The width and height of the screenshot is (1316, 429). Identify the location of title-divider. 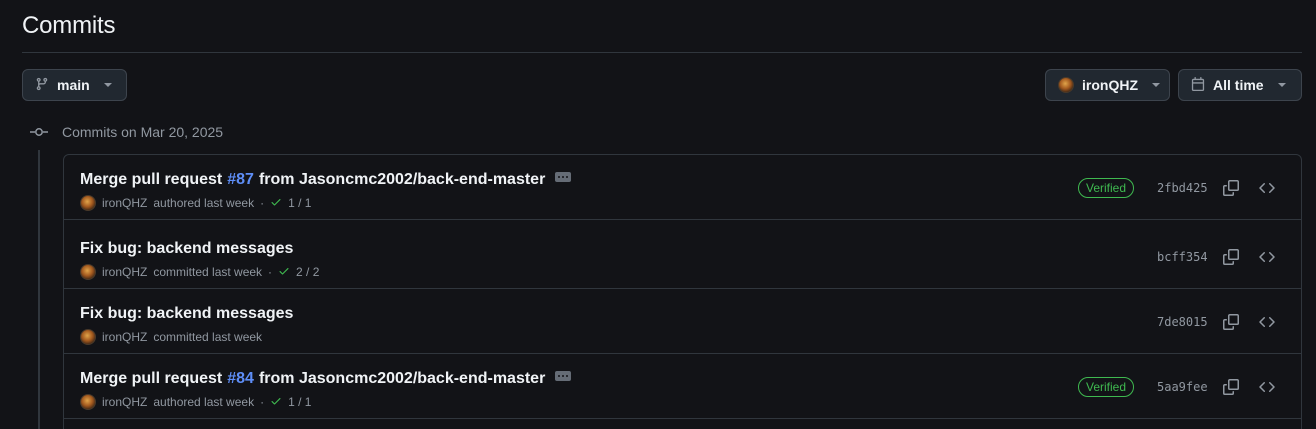
(662, 52).